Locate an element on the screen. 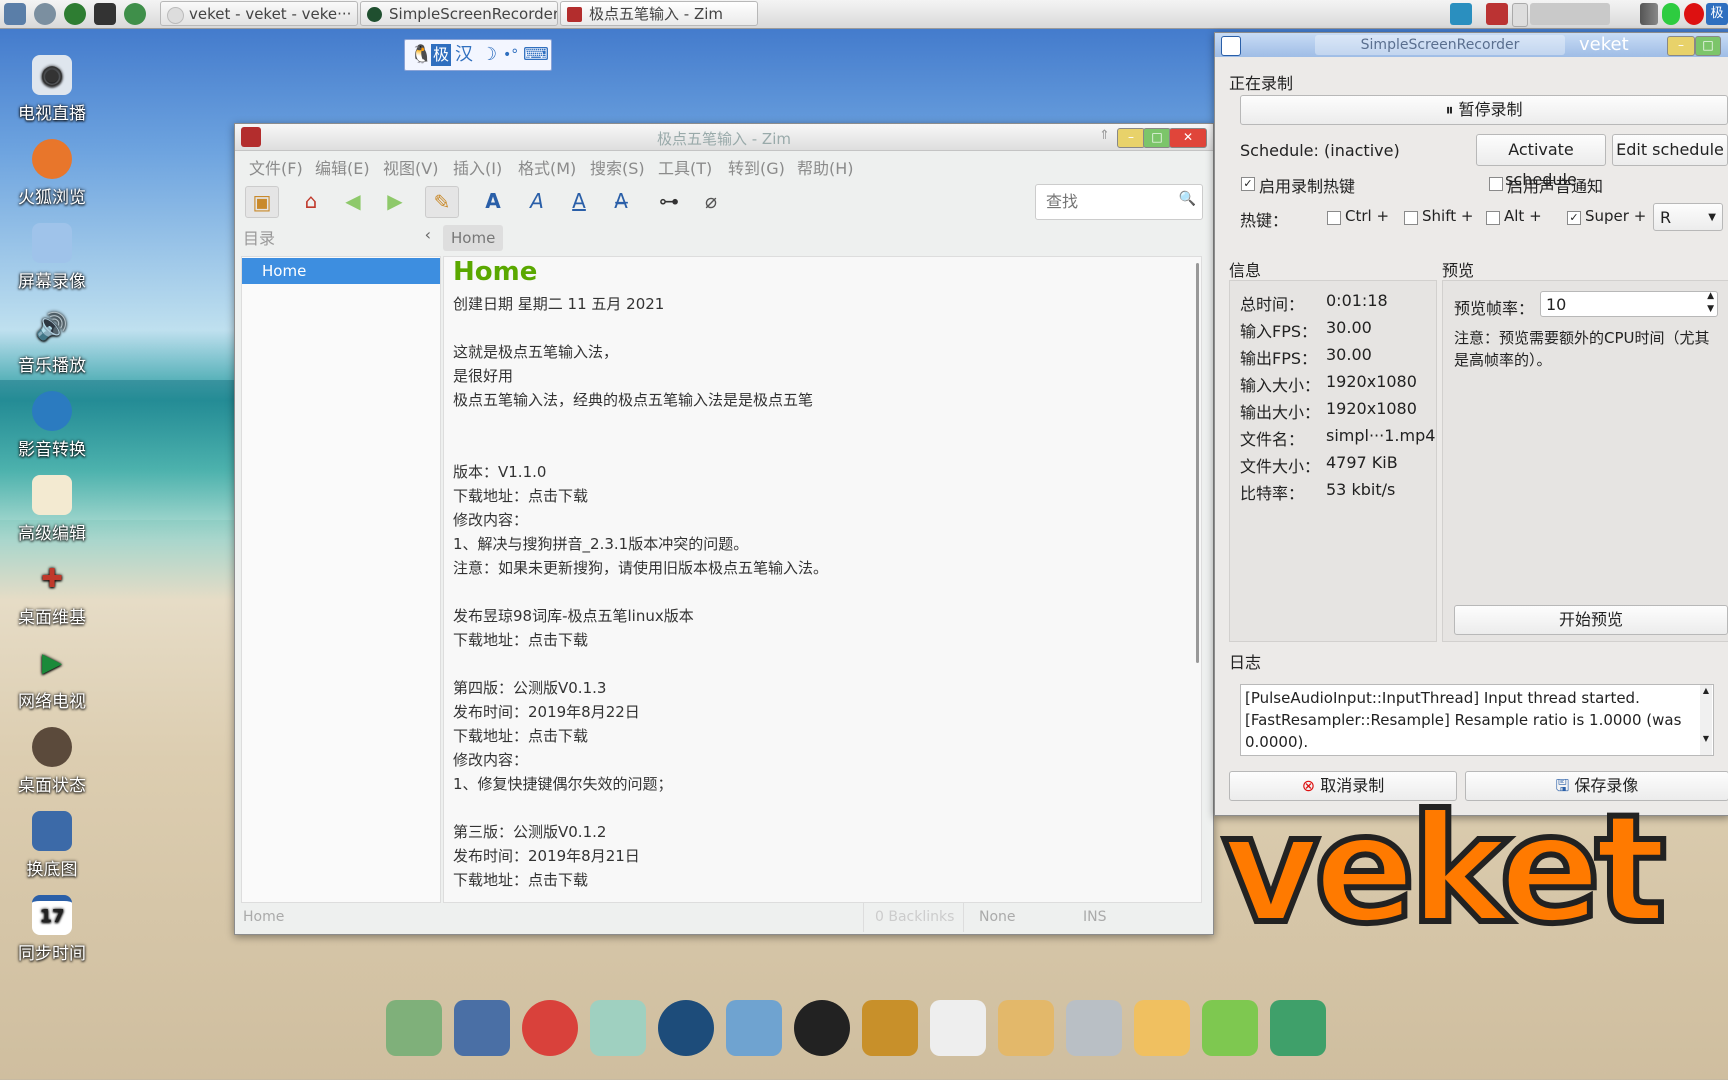  editor-scrollbar is located at coordinates (1197, 463).